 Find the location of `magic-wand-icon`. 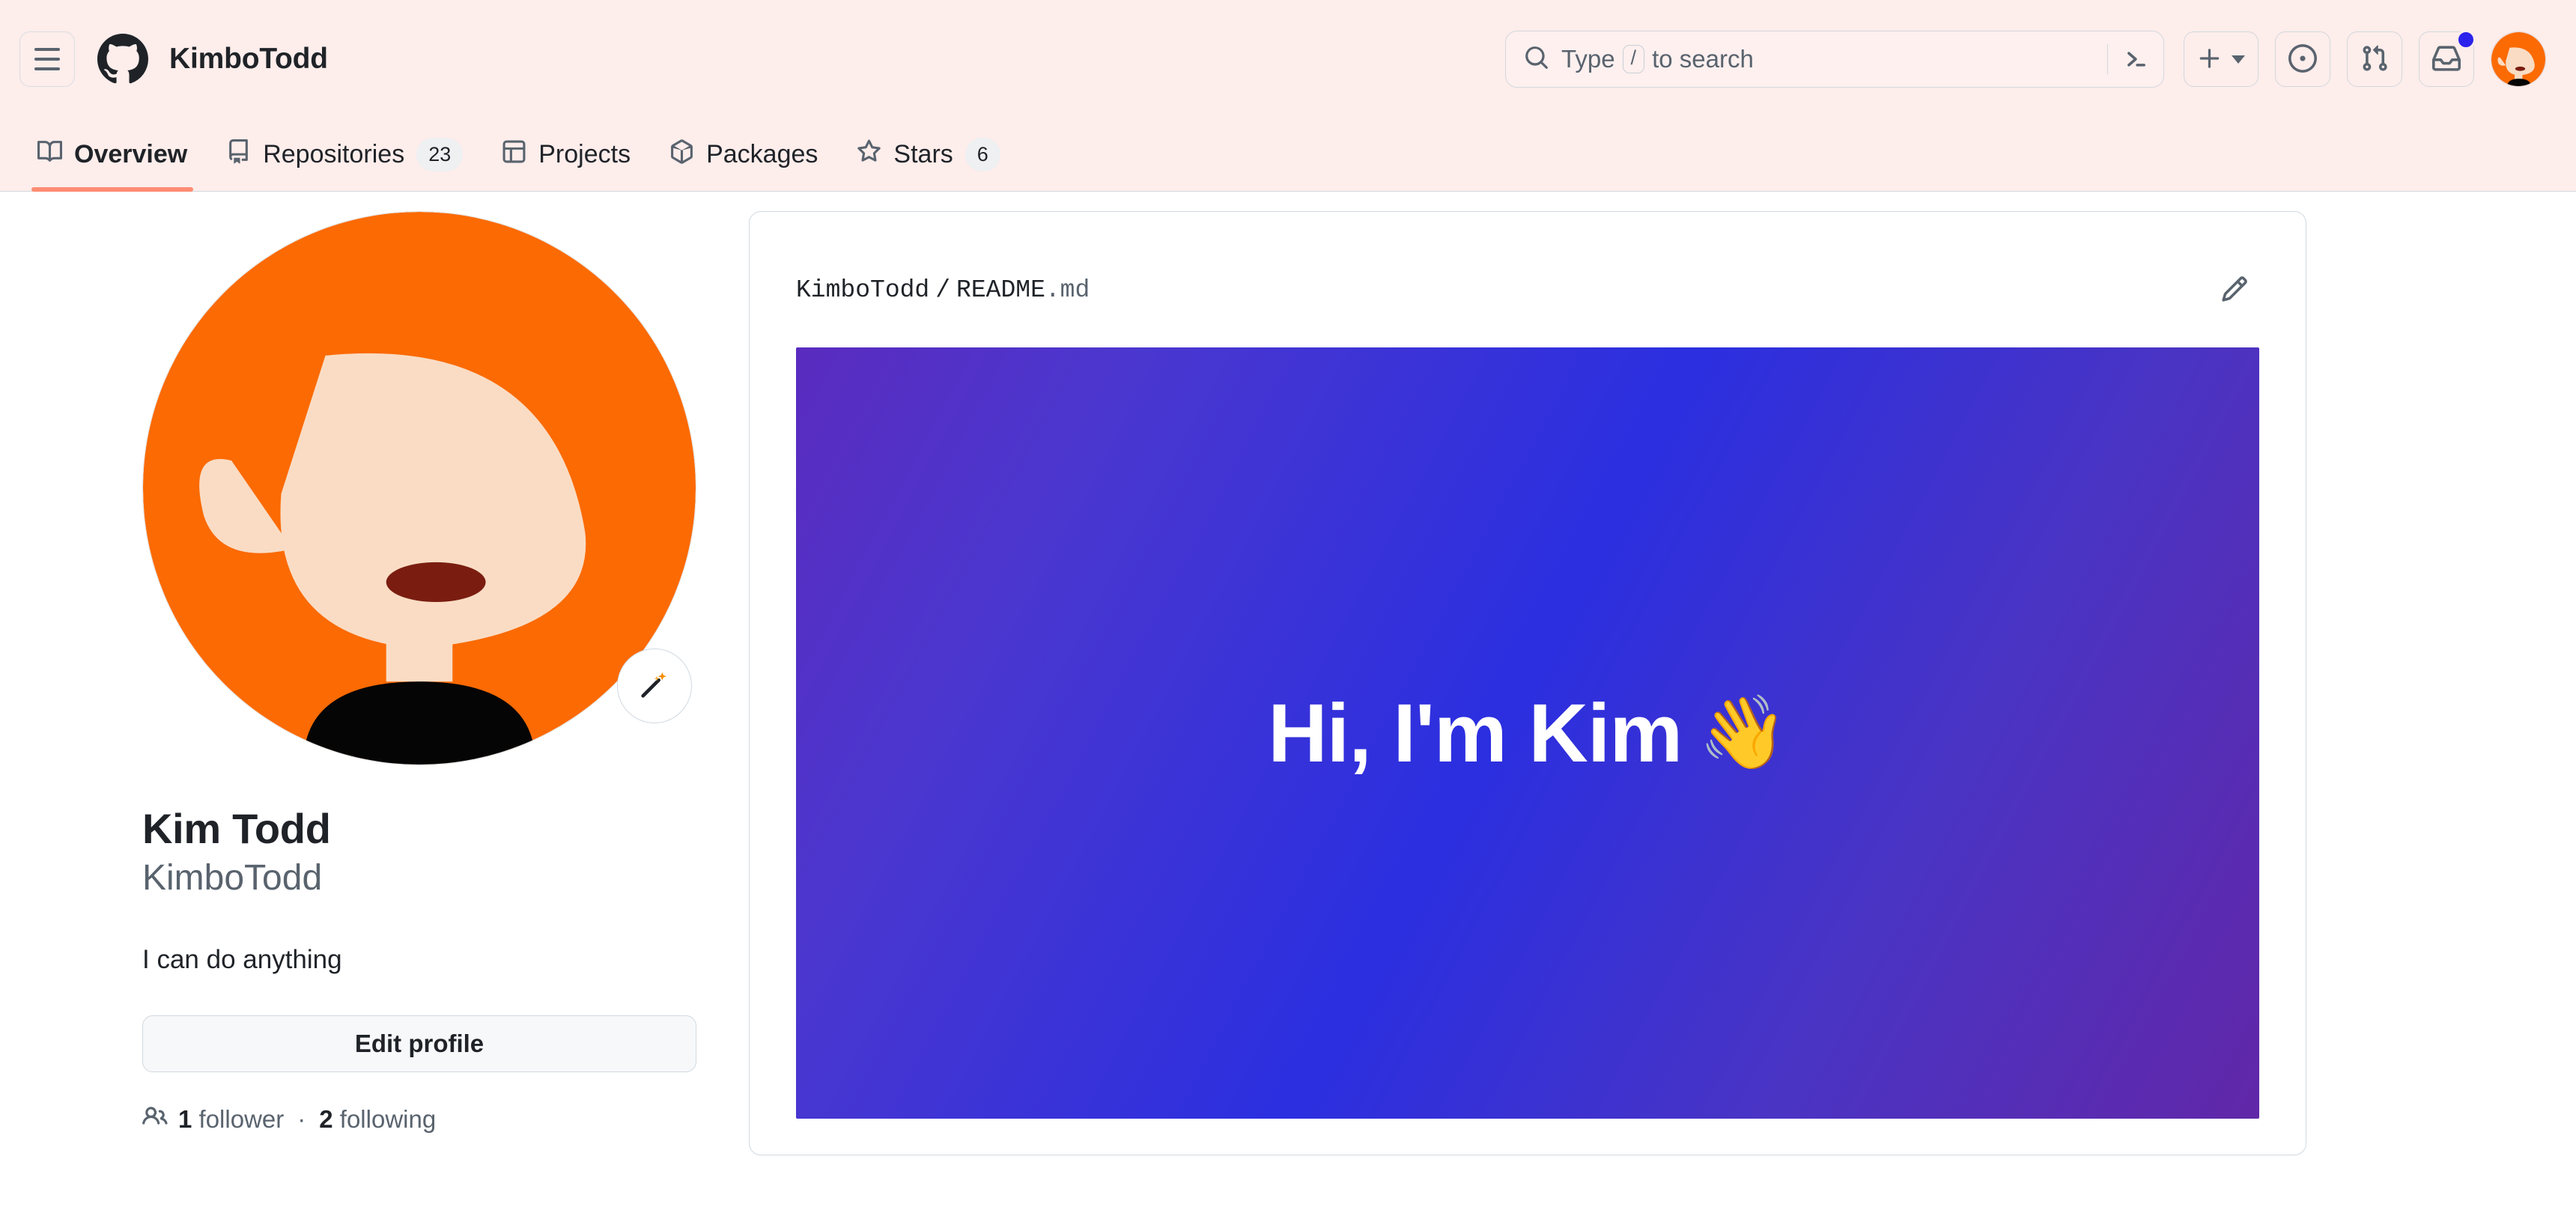

magic-wand-icon is located at coordinates (654, 686).